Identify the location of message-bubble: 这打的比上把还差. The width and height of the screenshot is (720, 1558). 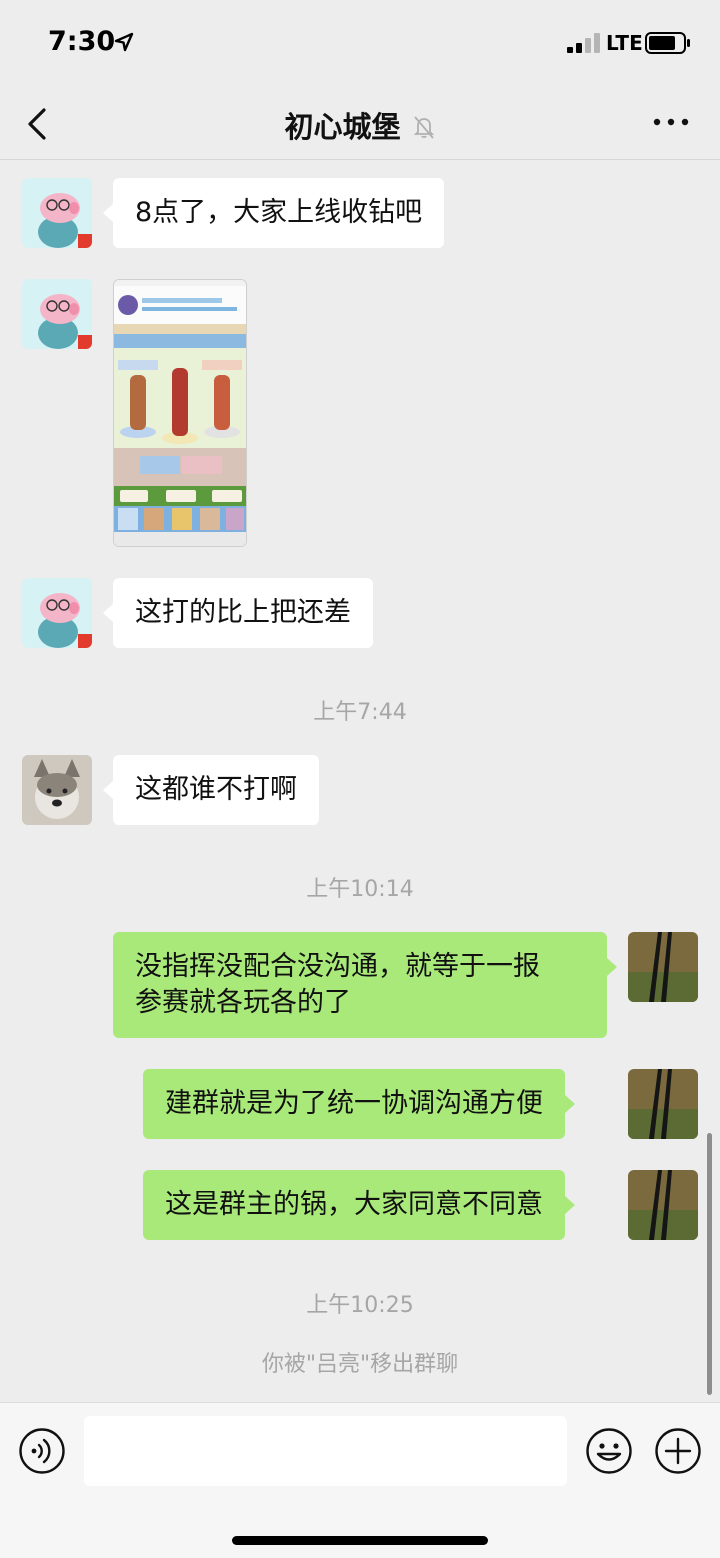
(238, 613).